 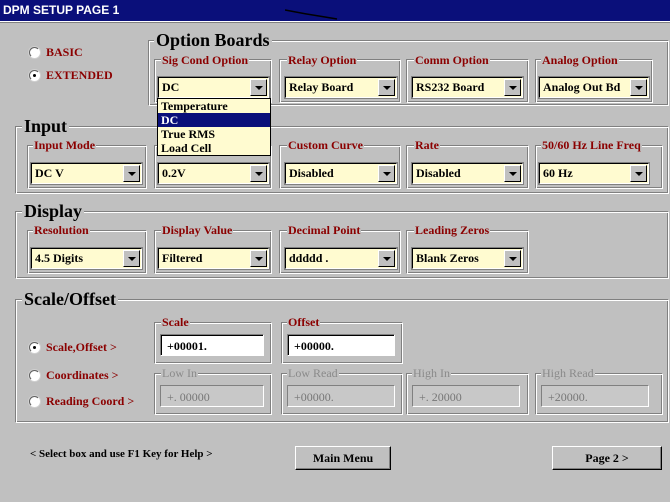 I want to click on main-menu-button: Main Menu, so click(x=343, y=458).